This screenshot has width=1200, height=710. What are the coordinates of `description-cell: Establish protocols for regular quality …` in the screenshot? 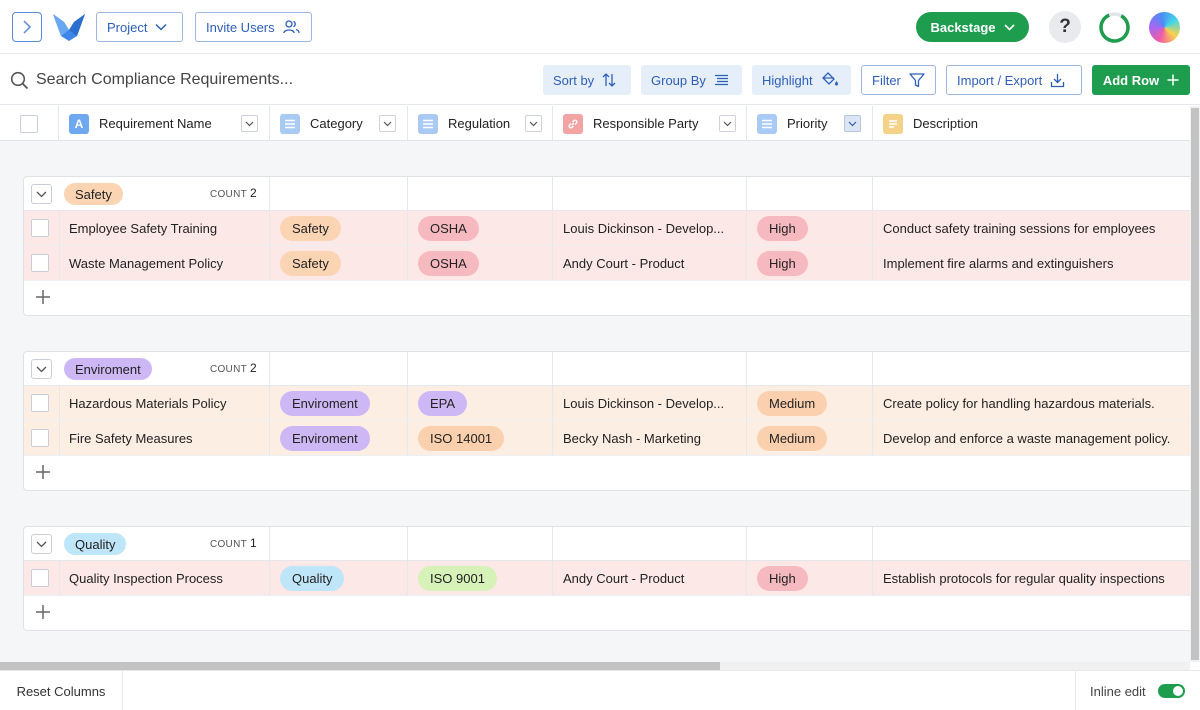 It's located at (1031, 578).